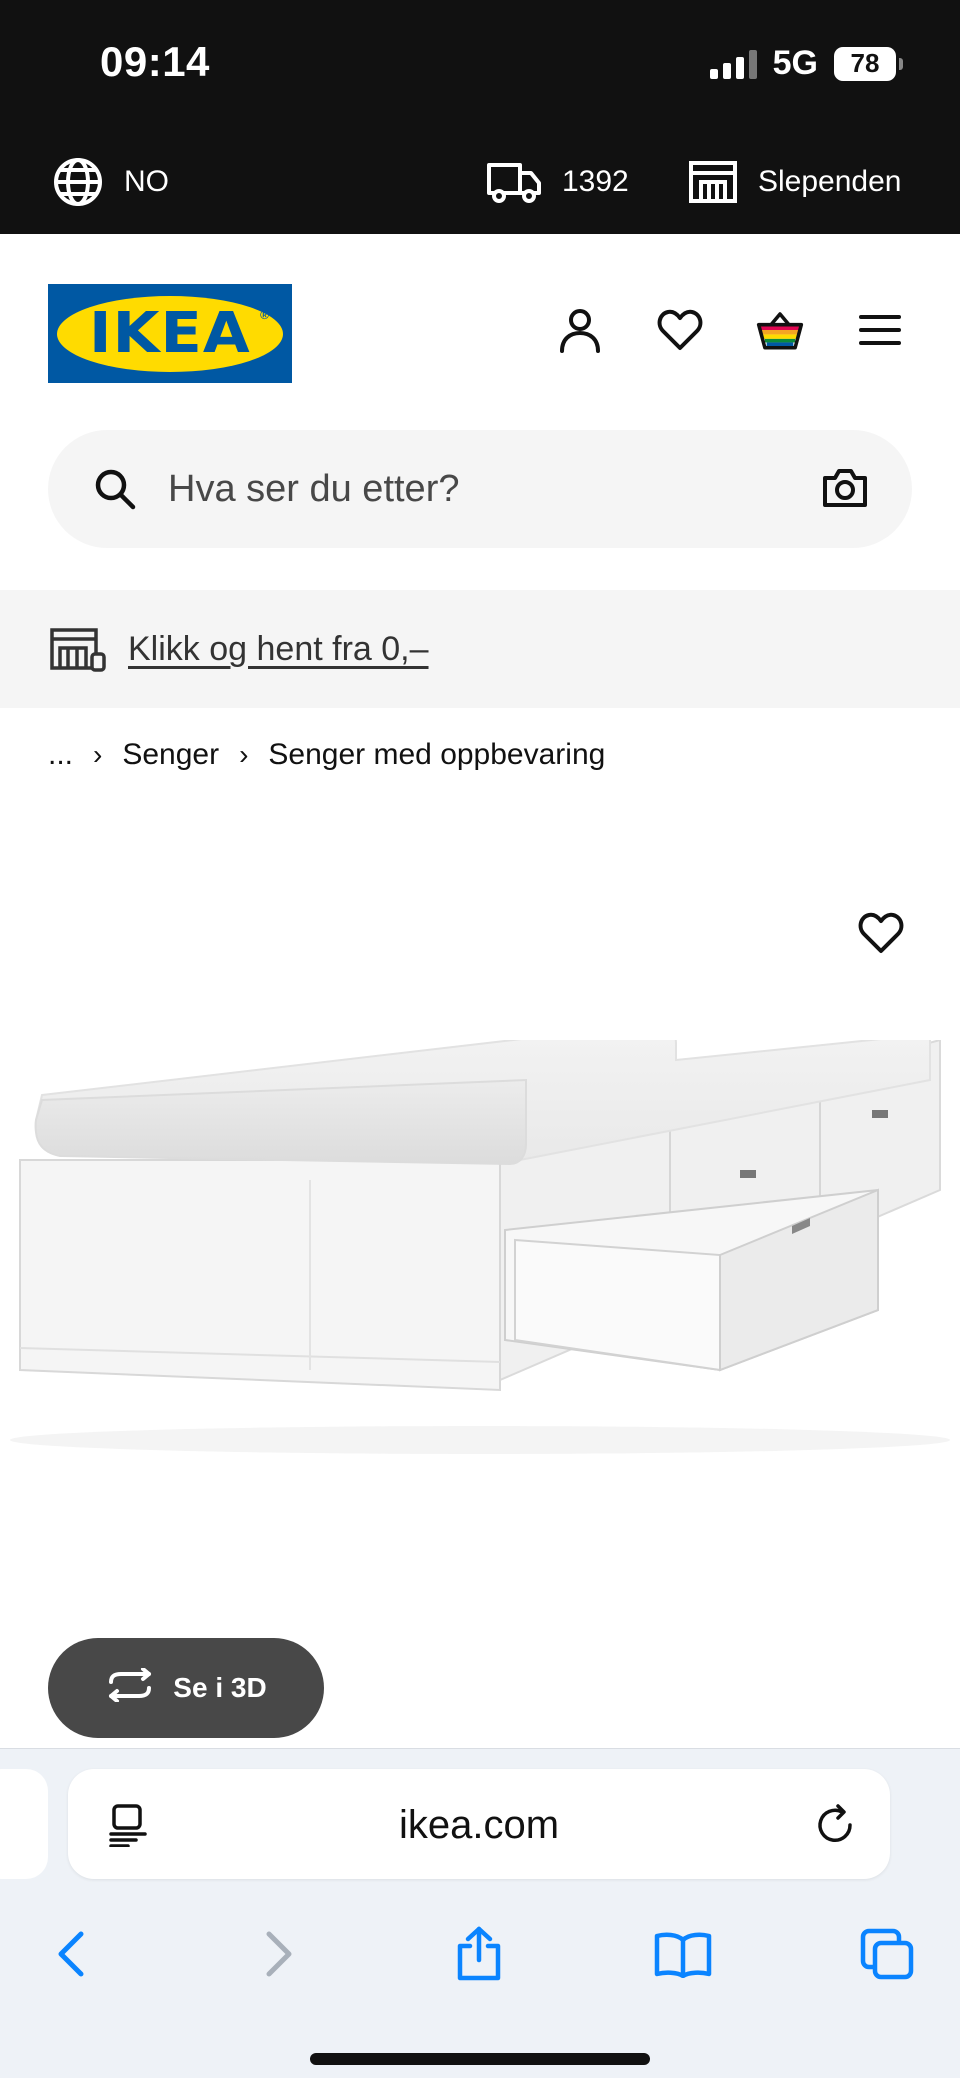 Image resolution: width=960 pixels, height=2078 pixels. I want to click on click-collect-banner: Klikk og hent fra 0,–, so click(480, 649).